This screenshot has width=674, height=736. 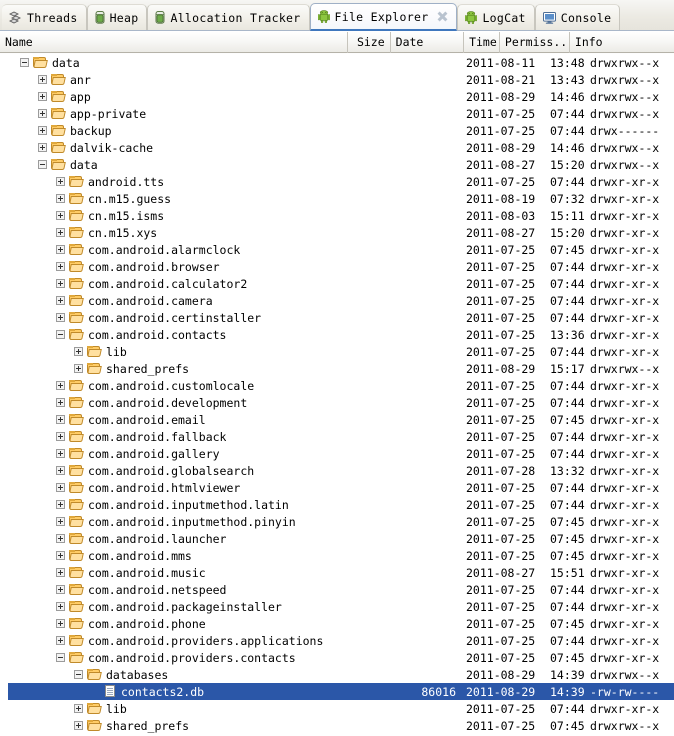 What do you see at coordinates (567, 453) in the screenshot?
I see `cell-time: 07:44` at bounding box center [567, 453].